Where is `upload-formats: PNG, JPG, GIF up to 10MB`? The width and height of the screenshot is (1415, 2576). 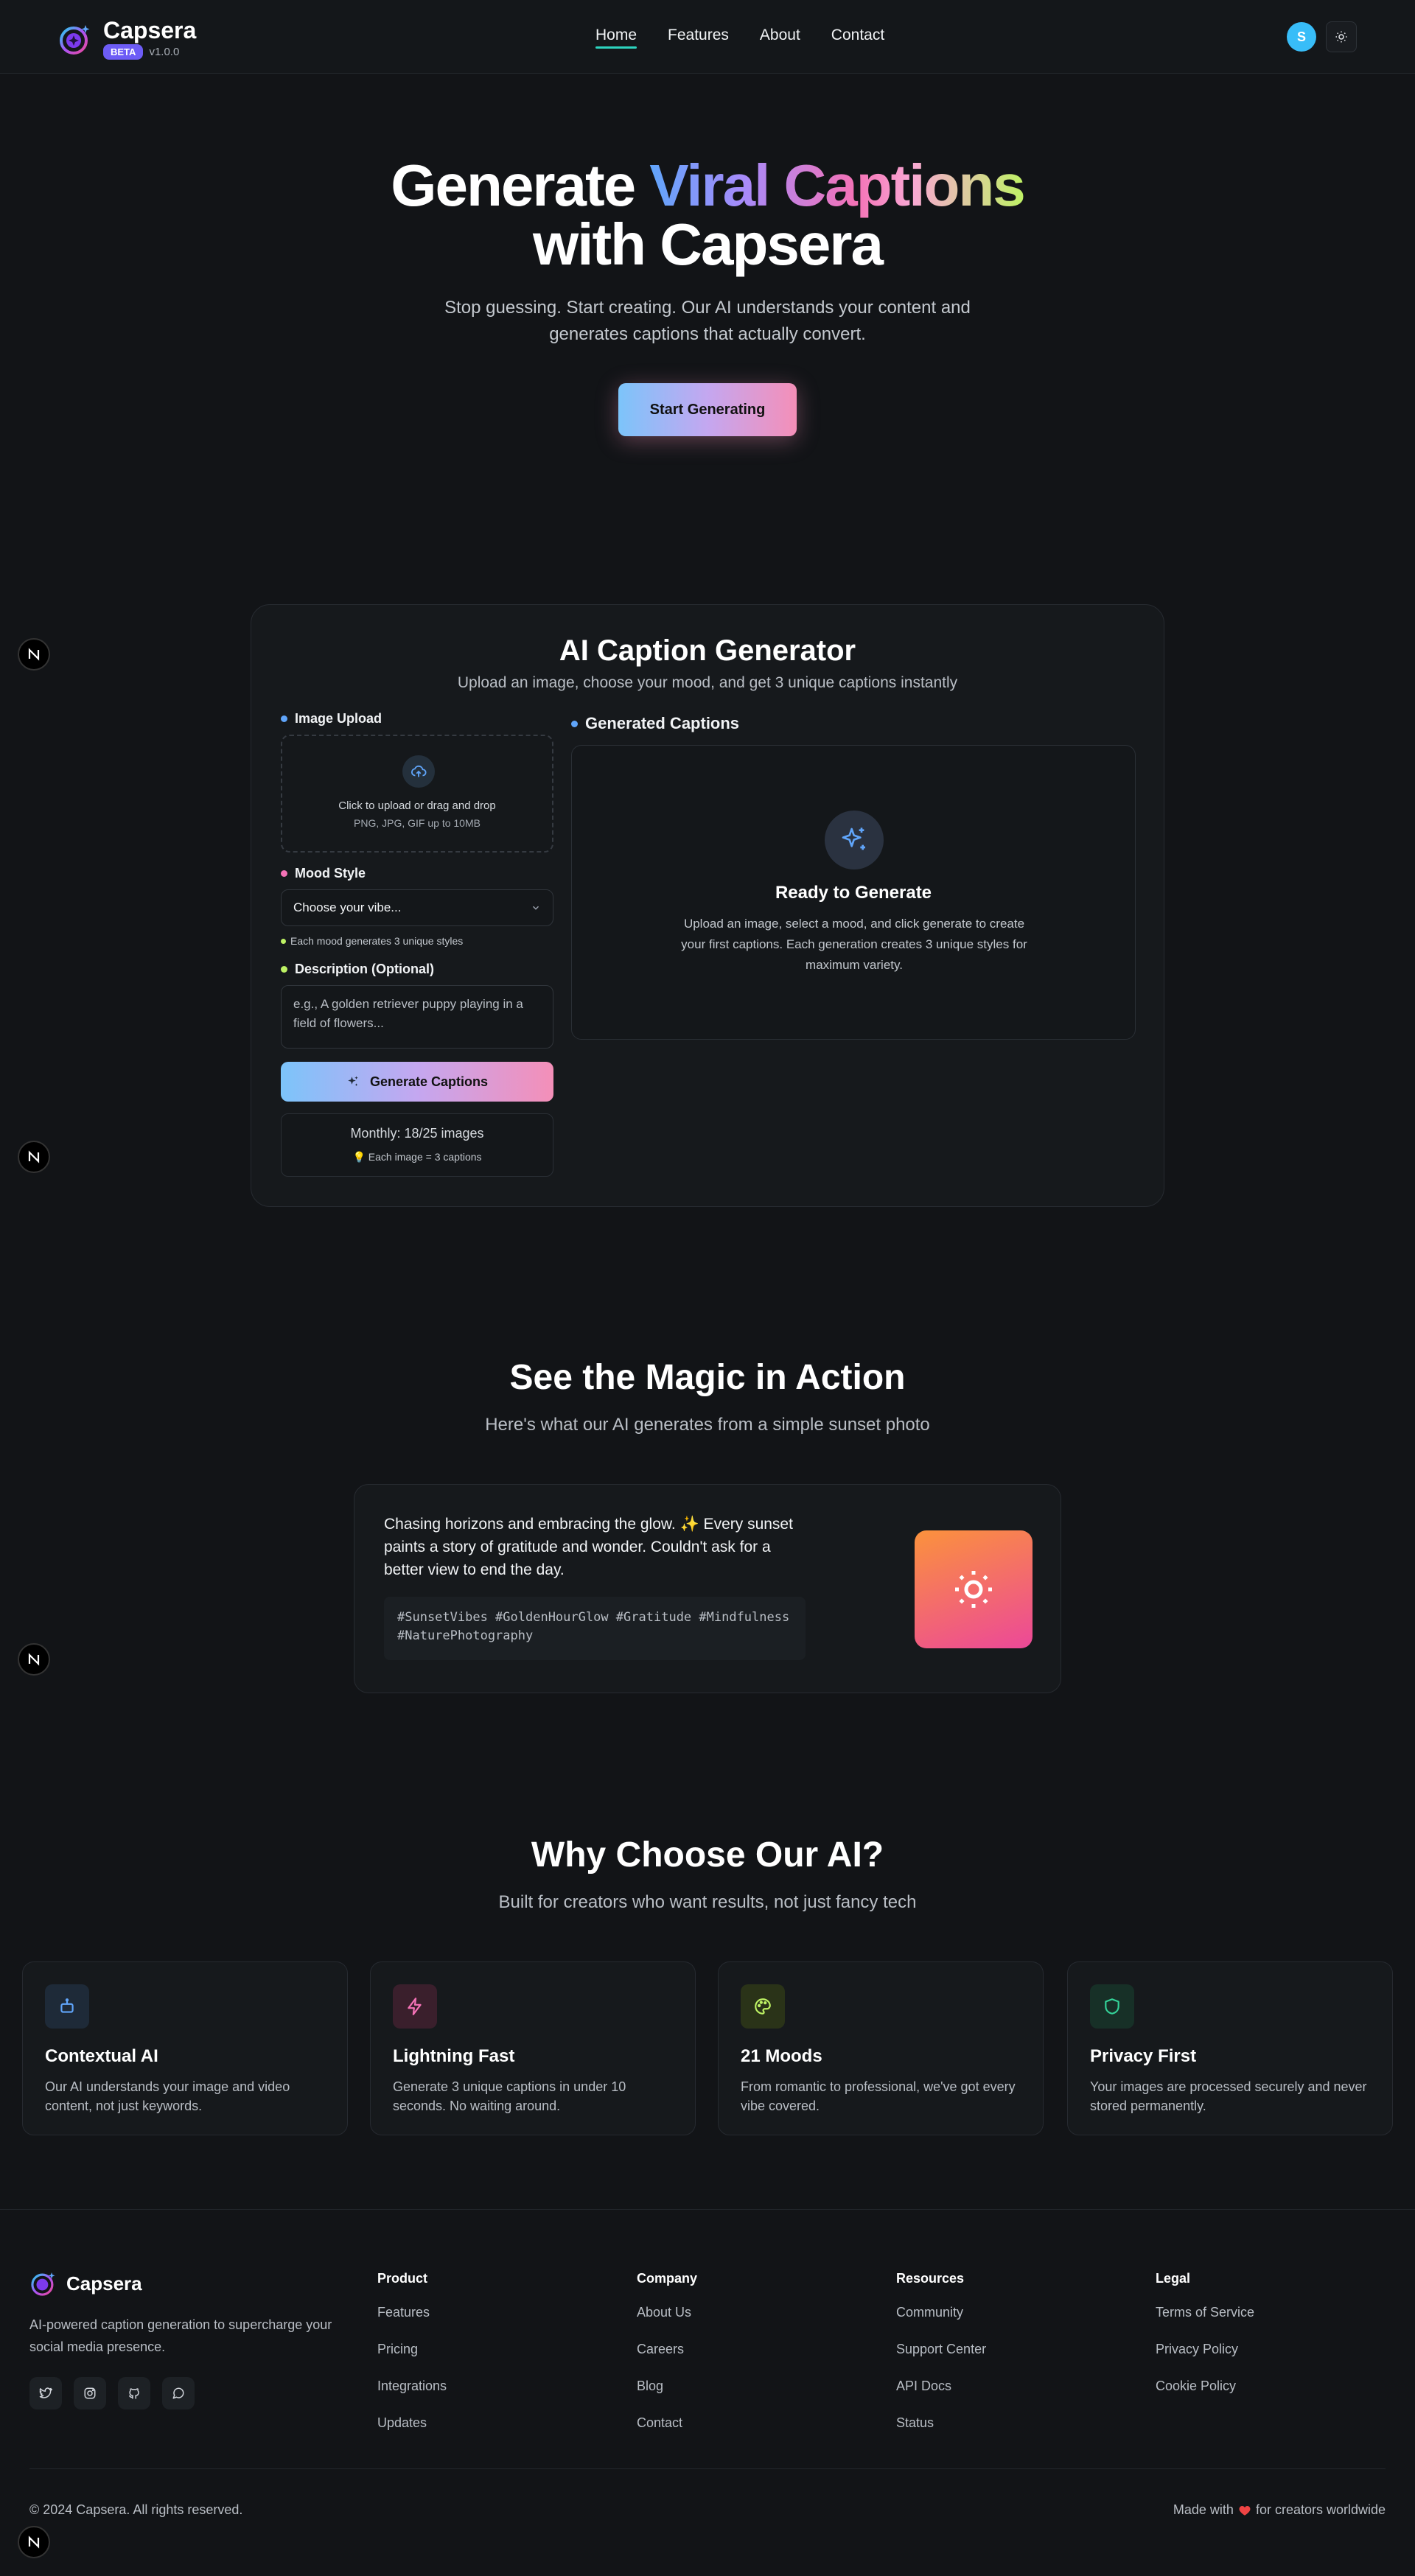 upload-formats: PNG, JPG, GIF up to 10MB is located at coordinates (417, 823).